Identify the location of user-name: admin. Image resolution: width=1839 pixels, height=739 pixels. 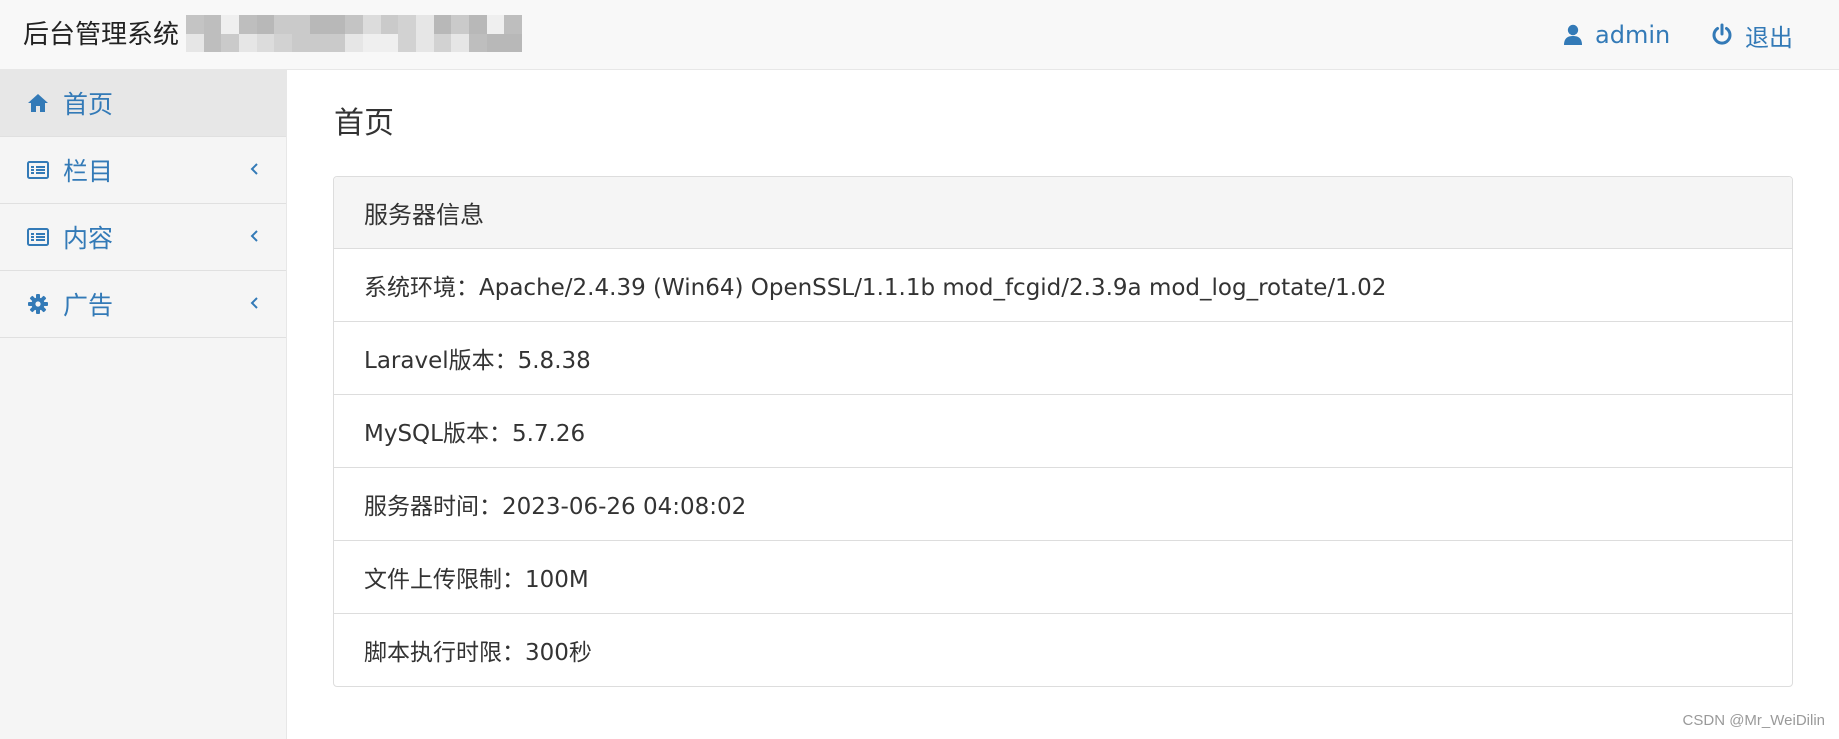
(1633, 35).